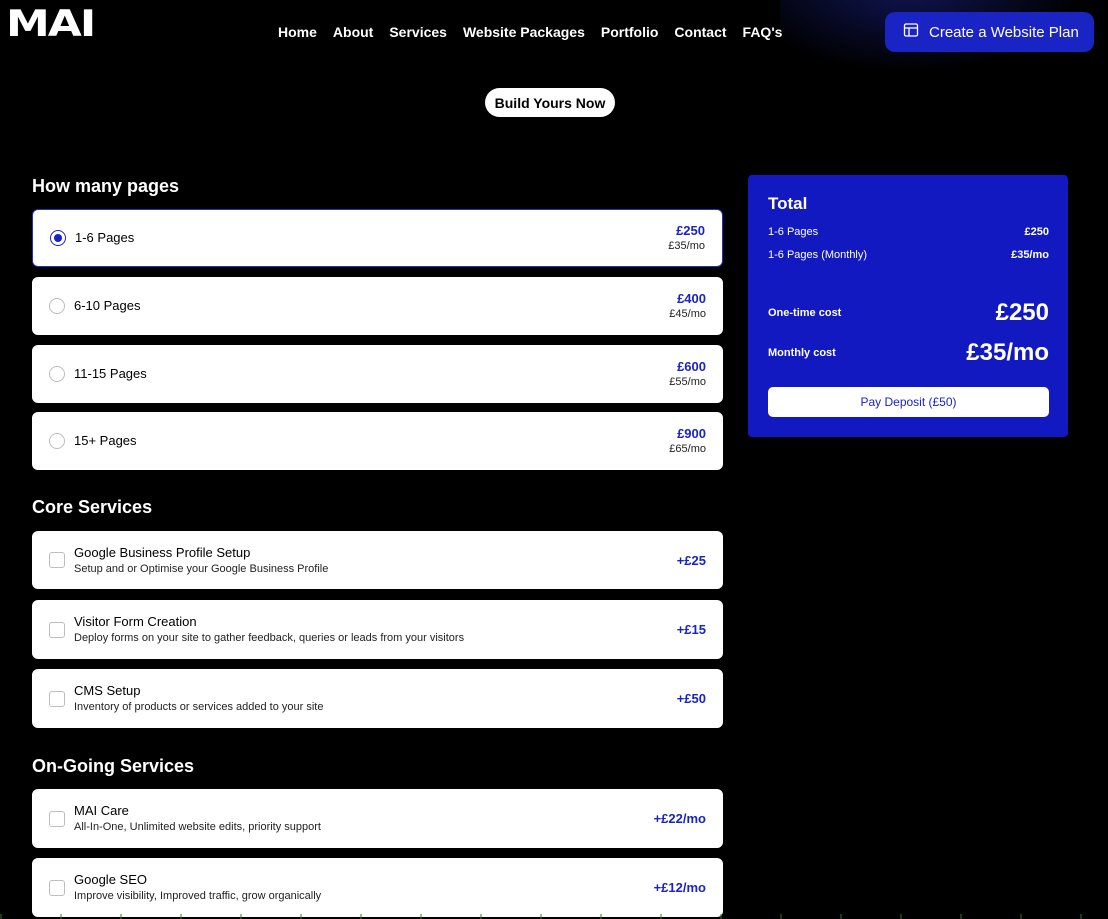  I want to click on page-option-15-plus: 15+ Pages £900 £65/mo, so click(377, 441).